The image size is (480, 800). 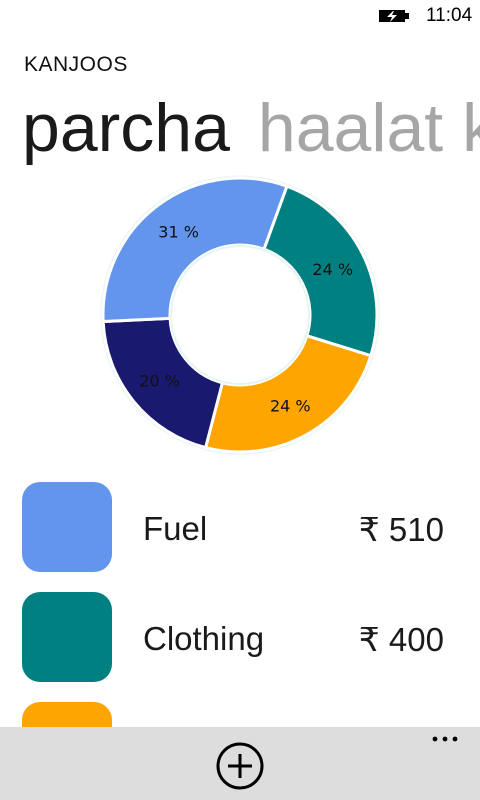 What do you see at coordinates (401, 639) in the screenshot?
I see `legend-amount: ₹ 400` at bounding box center [401, 639].